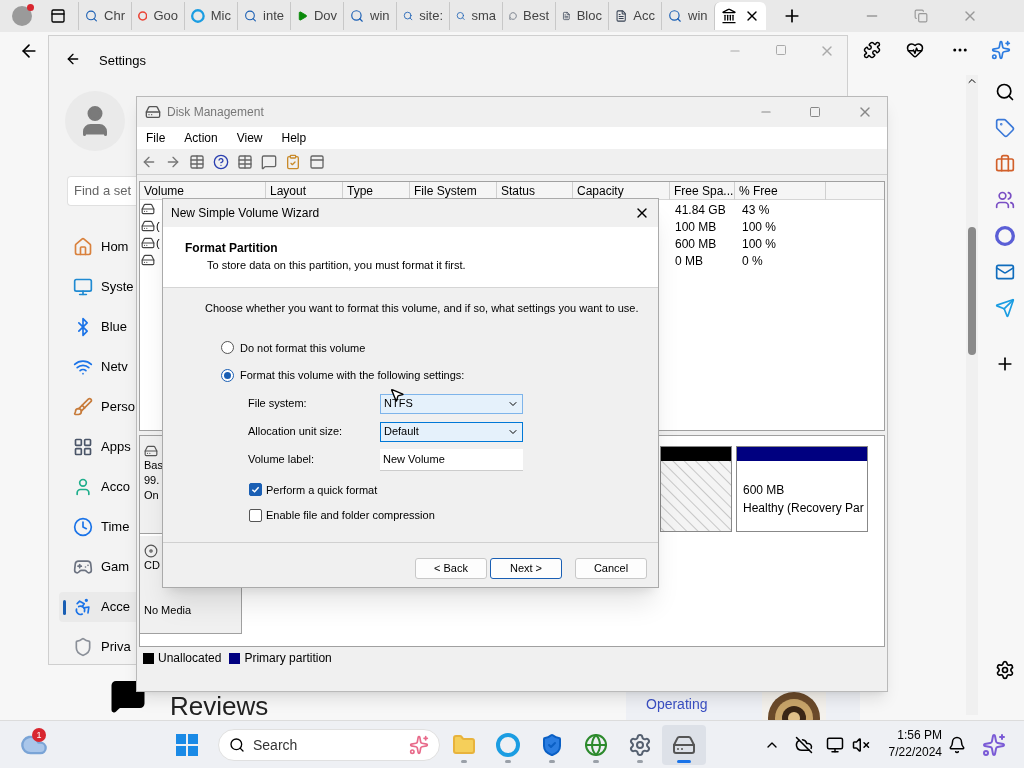  Describe the element at coordinates (269, 161) in the screenshot. I see `speech-bubble-icon` at that location.